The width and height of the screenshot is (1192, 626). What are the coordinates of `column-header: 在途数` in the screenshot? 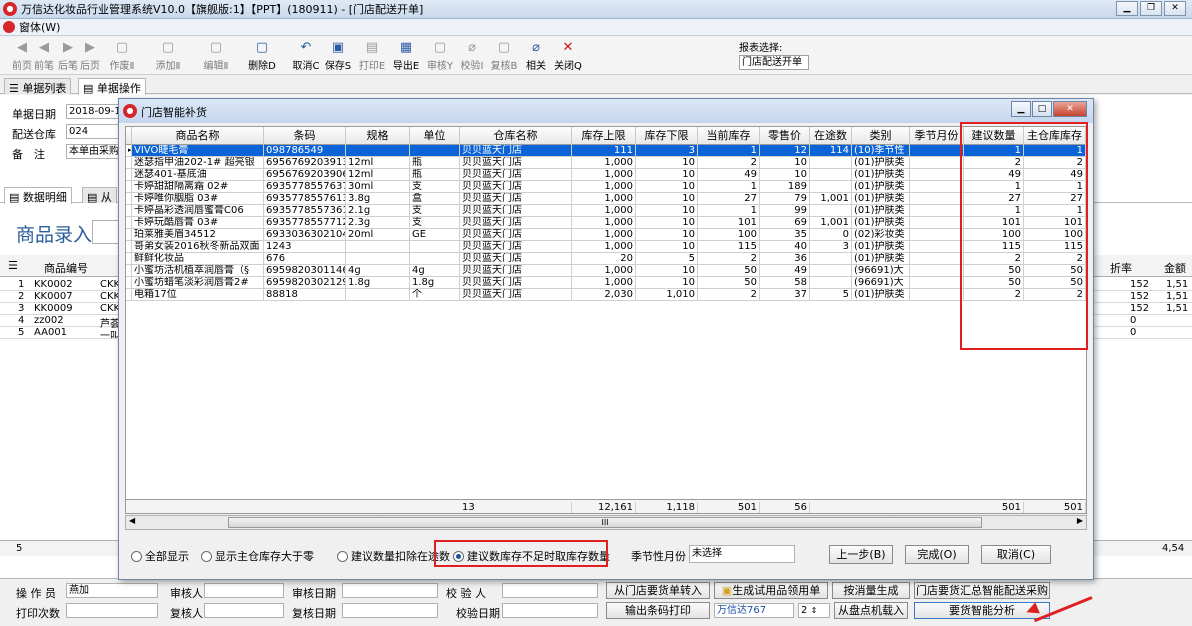 It's located at (831, 136).